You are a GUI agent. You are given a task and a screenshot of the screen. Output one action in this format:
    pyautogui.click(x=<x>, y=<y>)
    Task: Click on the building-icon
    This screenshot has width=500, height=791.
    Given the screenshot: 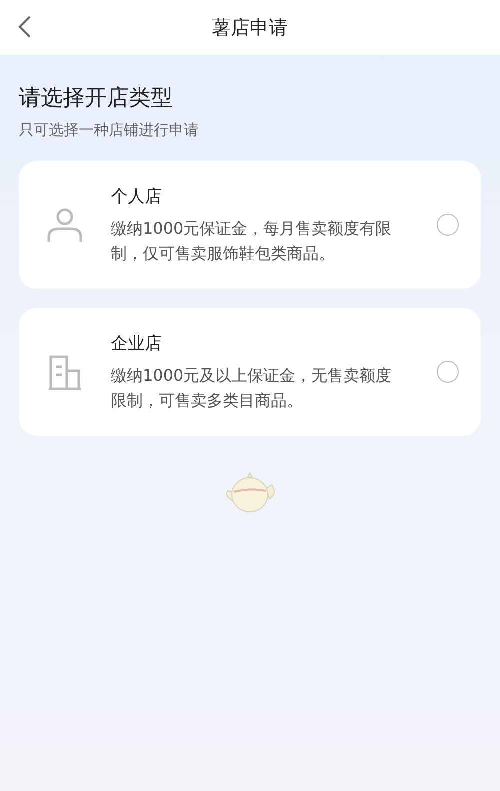 What is the action you would take?
    pyautogui.click(x=65, y=372)
    